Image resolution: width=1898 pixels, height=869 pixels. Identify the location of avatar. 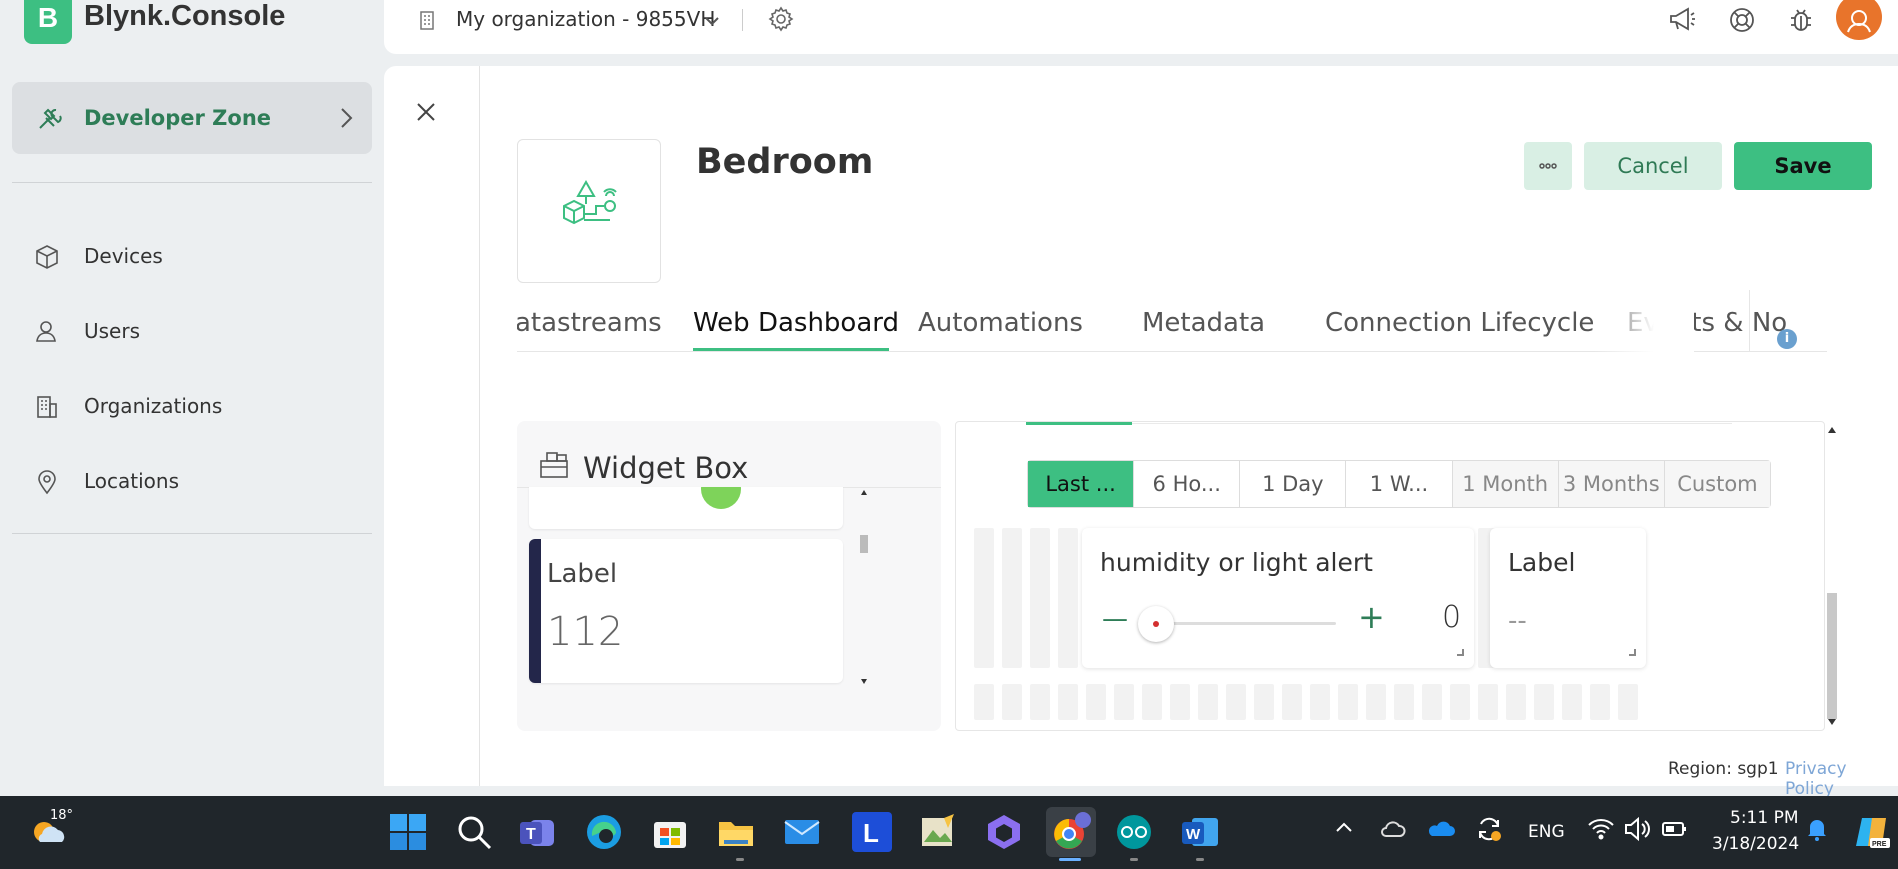
(1859, 20).